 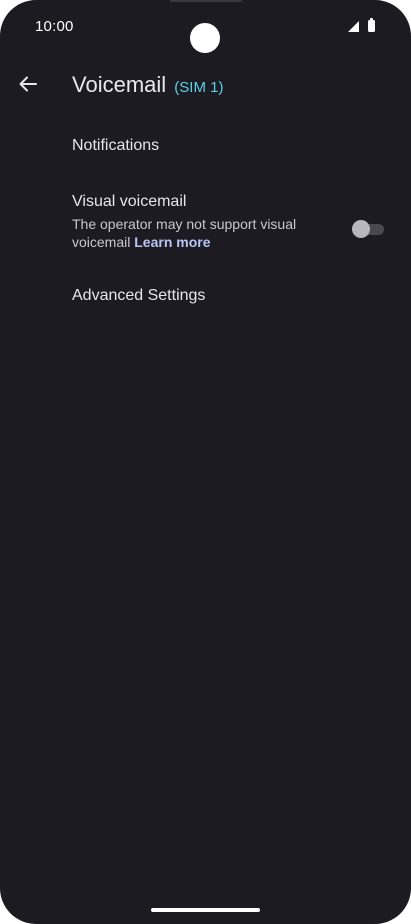 I want to click on status-icons, so click(x=364, y=26).